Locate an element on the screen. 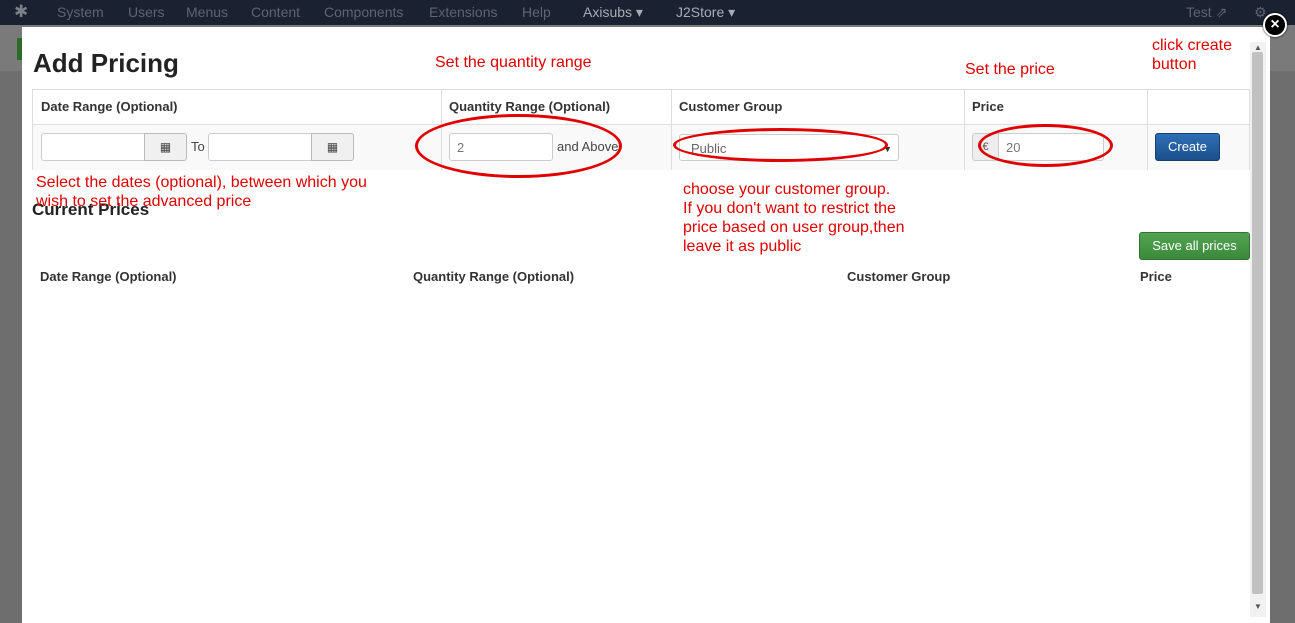  to-label: To is located at coordinates (198, 146).